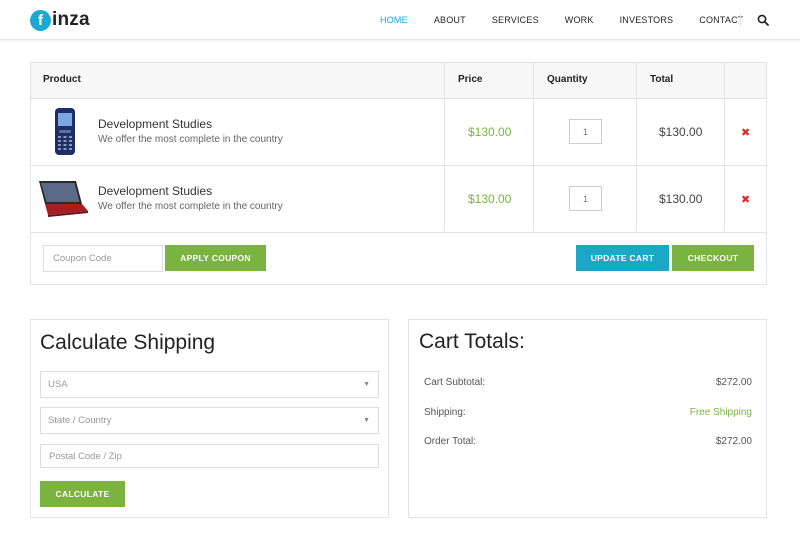 The height and width of the screenshot is (534, 800). I want to click on totals-title: Cart Totals:, so click(472, 341).